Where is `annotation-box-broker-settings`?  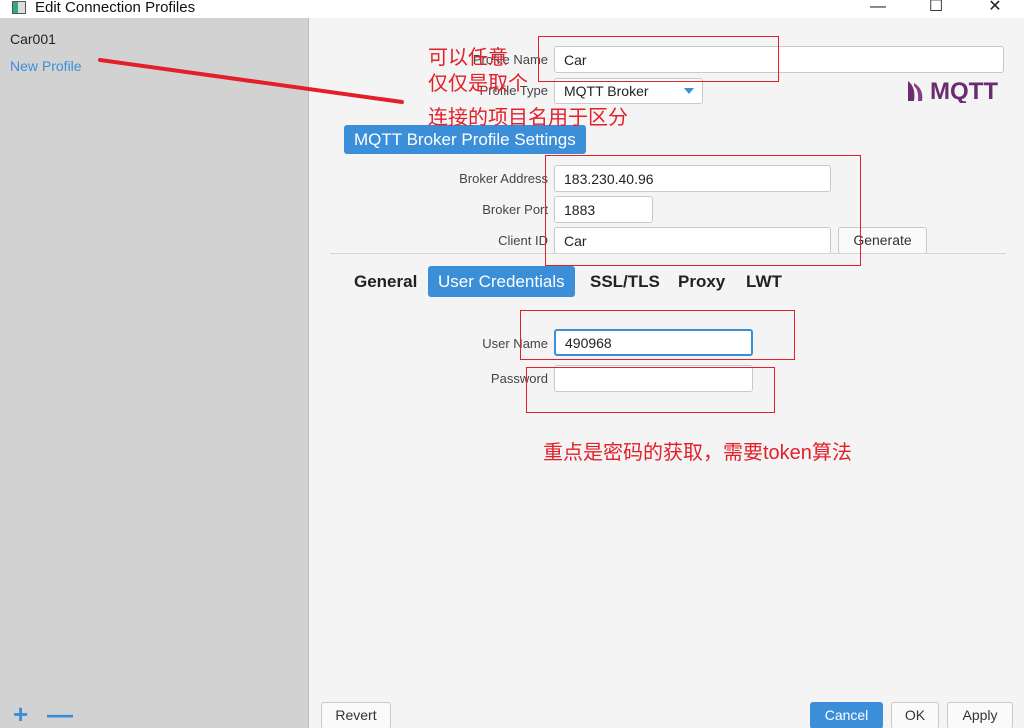
annotation-box-broker-settings is located at coordinates (703, 210).